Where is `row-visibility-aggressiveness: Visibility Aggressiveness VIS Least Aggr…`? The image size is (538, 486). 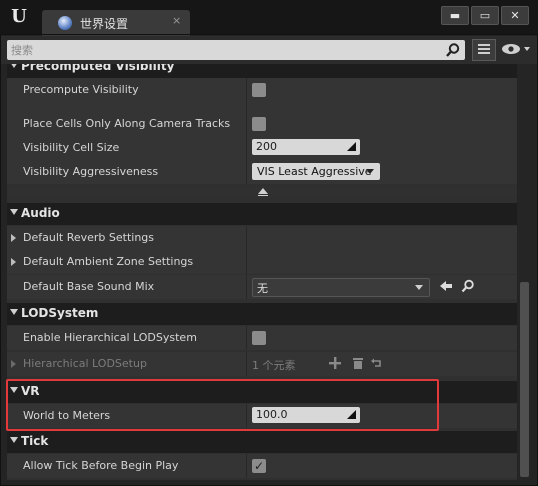
row-visibility-aggressiveness: Visibility Aggressiveness VIS Least Aggr… is located at coordinates (262, 172).